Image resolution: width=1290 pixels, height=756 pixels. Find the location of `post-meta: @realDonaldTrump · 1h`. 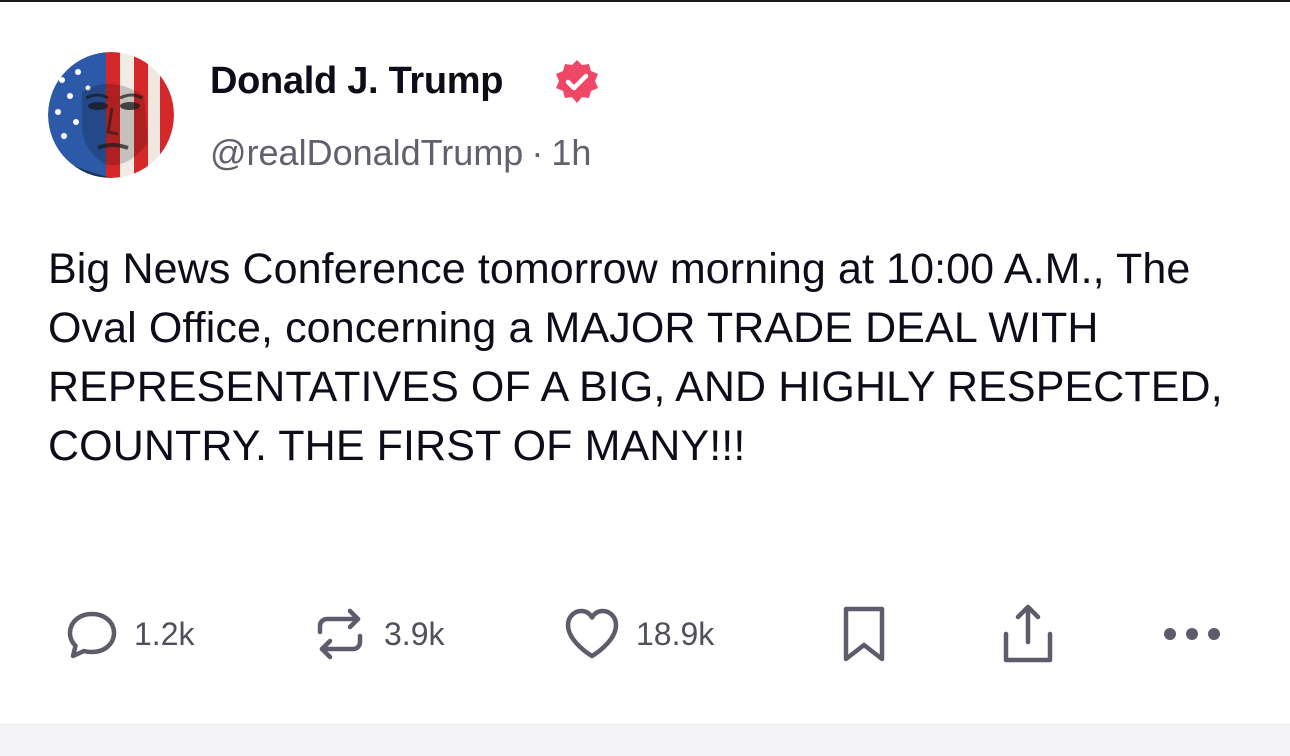

post-meta: @realDonaldTrump · 1h is located at coordinates (400, 153).